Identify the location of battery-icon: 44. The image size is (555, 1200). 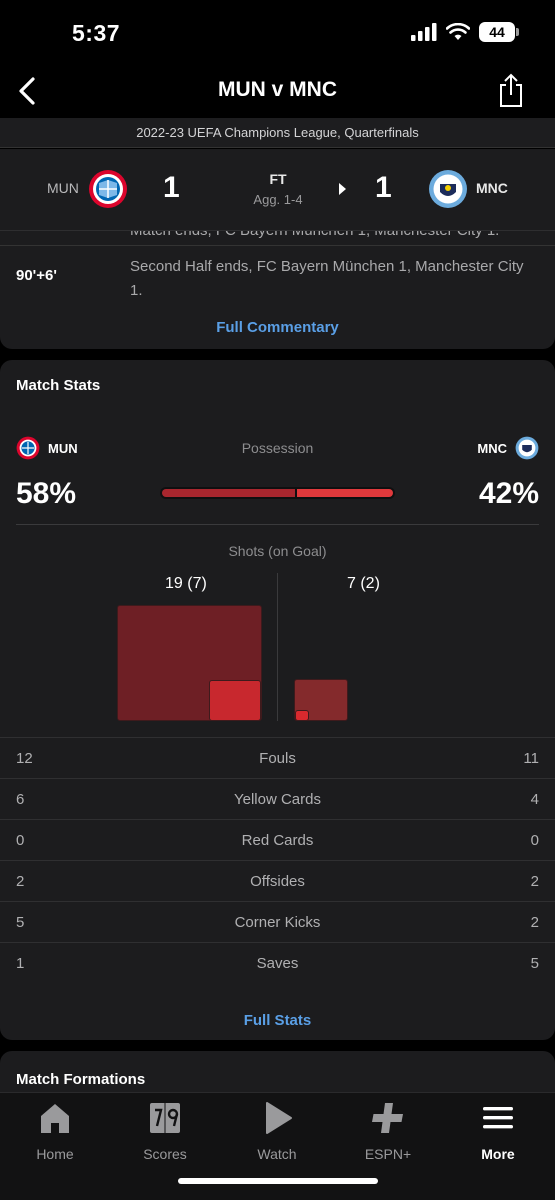
(499, 32).